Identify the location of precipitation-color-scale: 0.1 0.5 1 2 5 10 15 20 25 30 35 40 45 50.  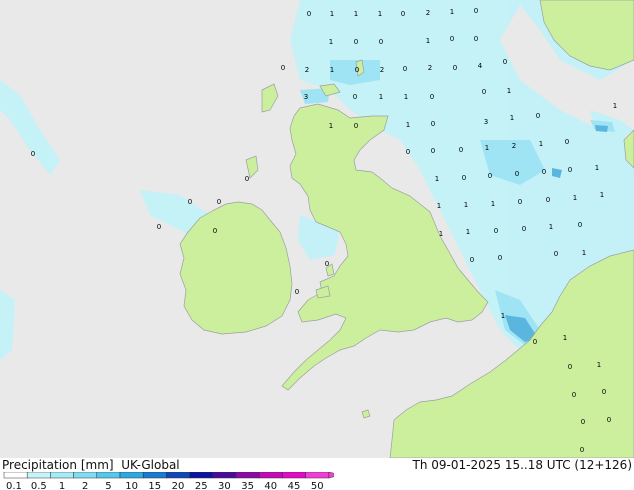
(168, 481).